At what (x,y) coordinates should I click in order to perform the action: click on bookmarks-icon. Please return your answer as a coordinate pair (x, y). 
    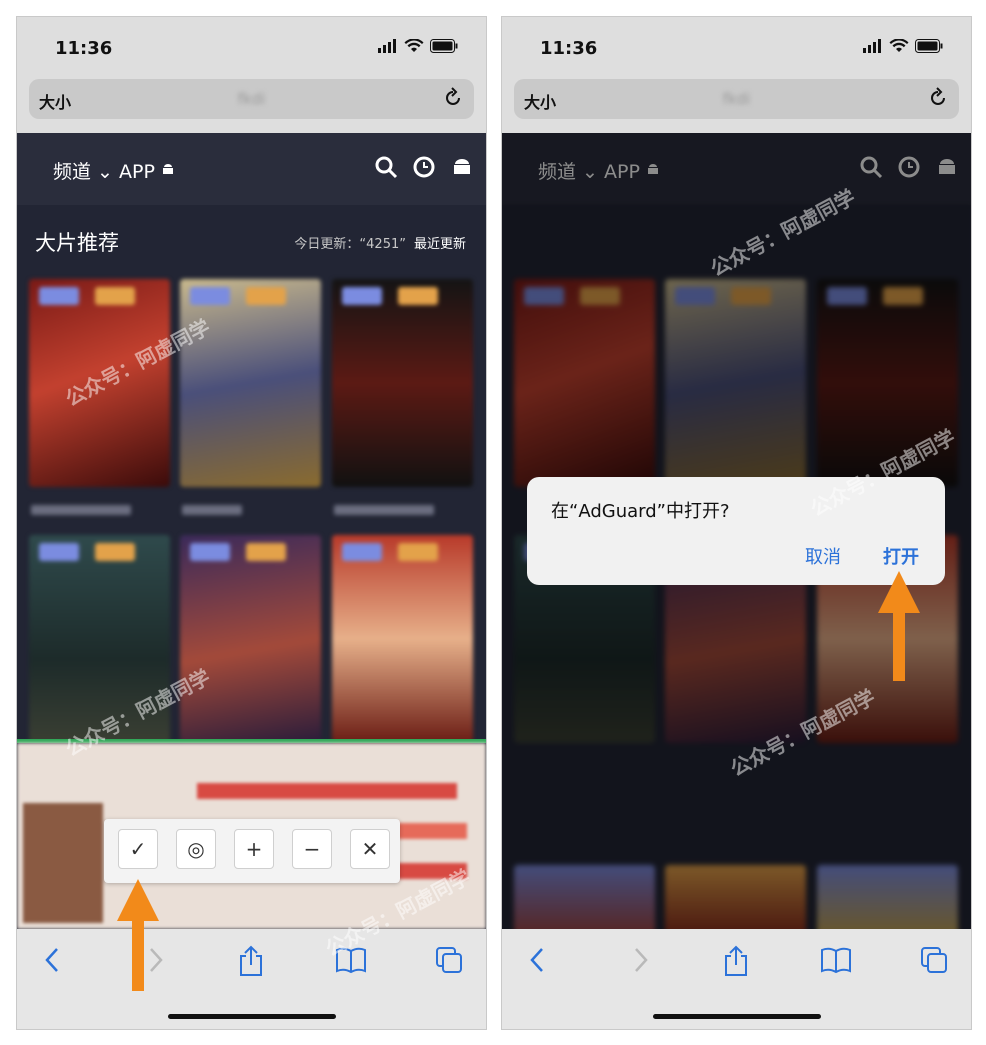
    Looking at the image, I should click on (836, 960).